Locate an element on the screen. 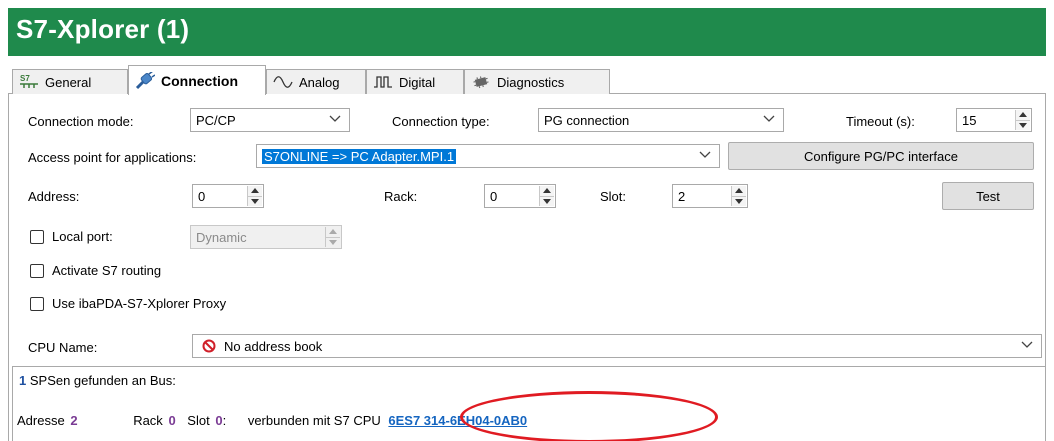  local-port-stepper: Dynamic is located at coordinates (266, 237).